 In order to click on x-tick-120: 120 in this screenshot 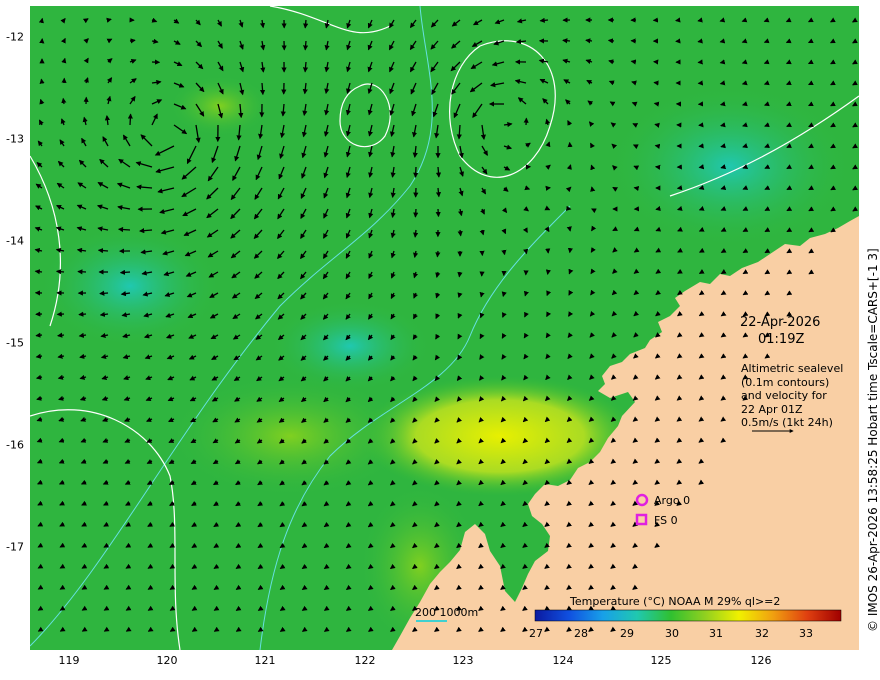, I will do `click(167, 660)`.